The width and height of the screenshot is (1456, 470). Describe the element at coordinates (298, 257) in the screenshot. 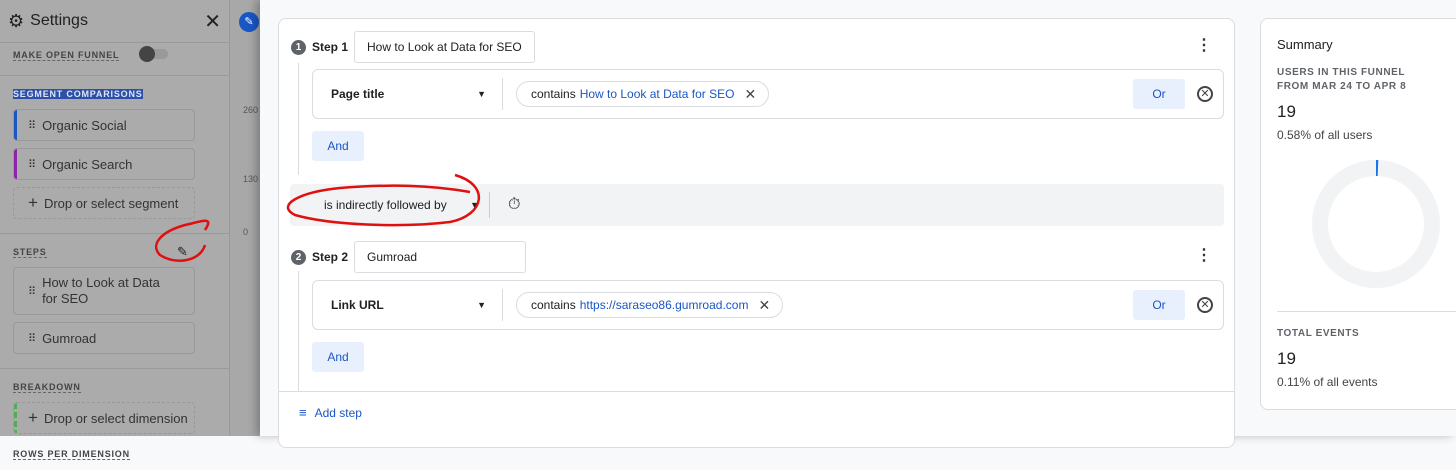

I see `step-number-badge: 2` at that location.